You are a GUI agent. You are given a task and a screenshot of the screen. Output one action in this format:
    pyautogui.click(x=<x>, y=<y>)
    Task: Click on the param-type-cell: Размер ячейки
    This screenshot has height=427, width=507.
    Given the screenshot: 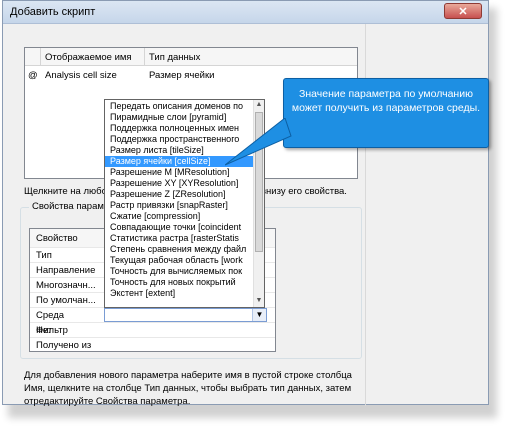 What is the action you would take?
    pyautogui.click(x=181, y=77)
    